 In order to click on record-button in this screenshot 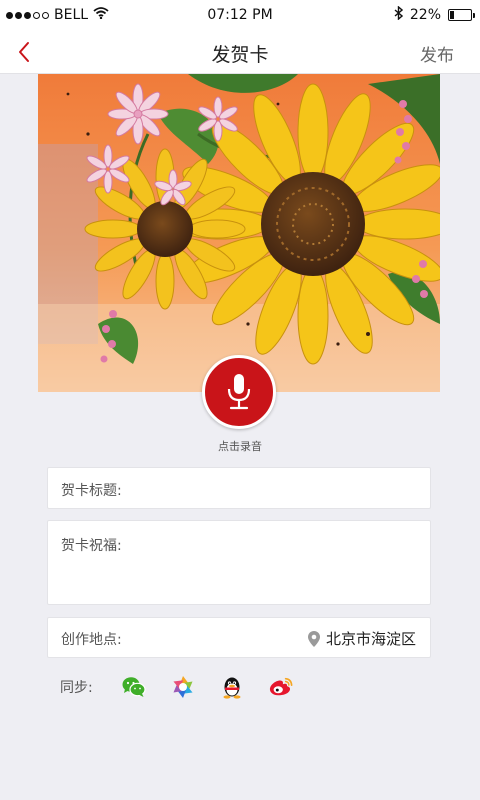, I will do `click(239, 392)`.